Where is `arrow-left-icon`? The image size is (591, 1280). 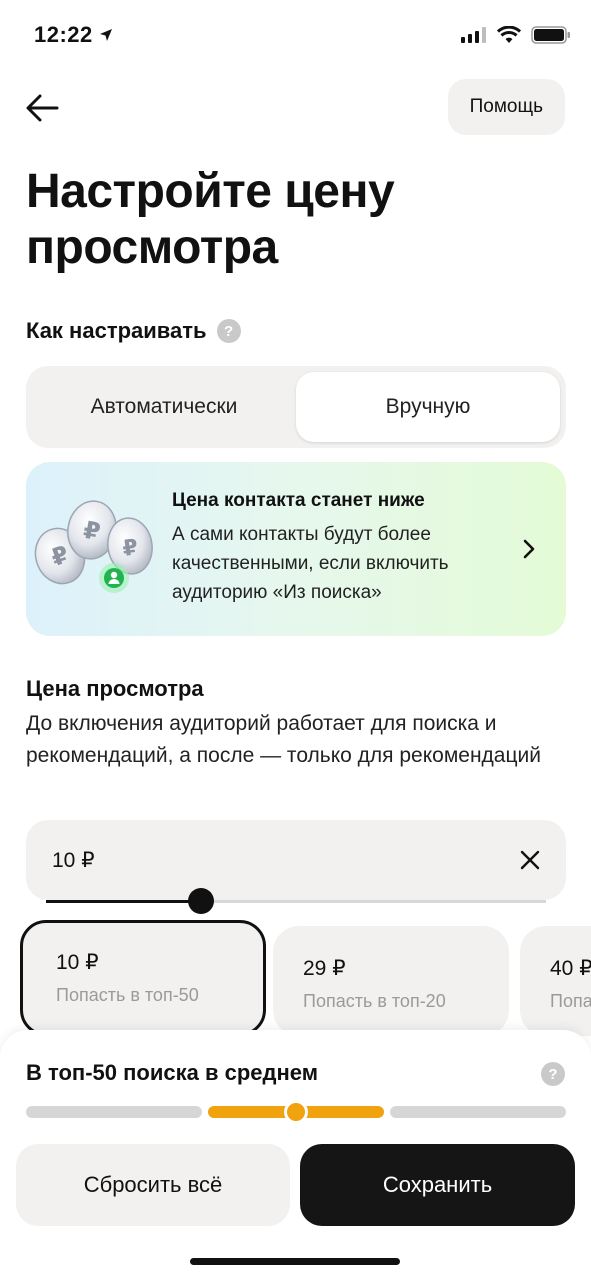 arrow-left-icon is located at coordinates (42, 108).